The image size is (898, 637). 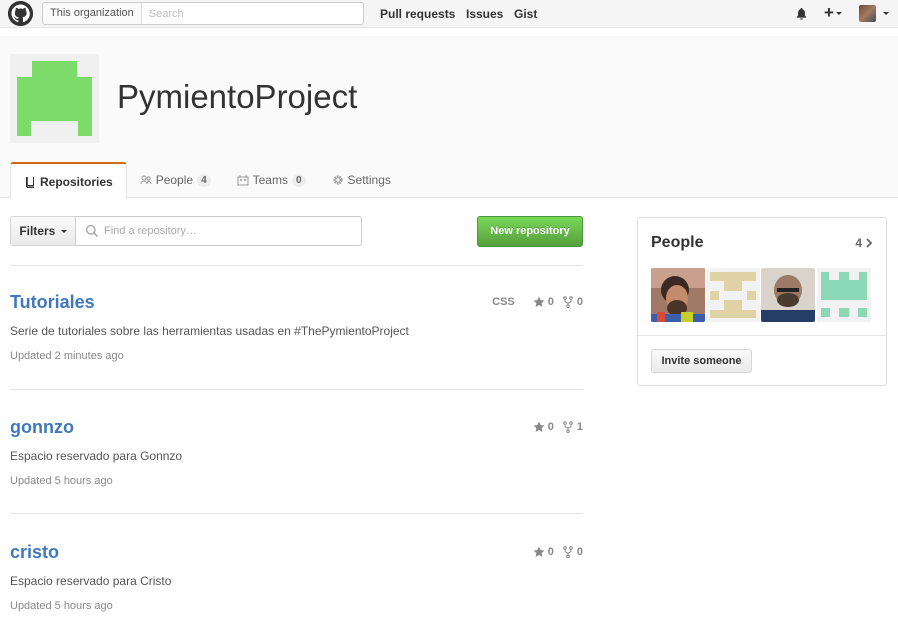 I want to click on repo-name-link: cristo, so click(x=34, y=552).